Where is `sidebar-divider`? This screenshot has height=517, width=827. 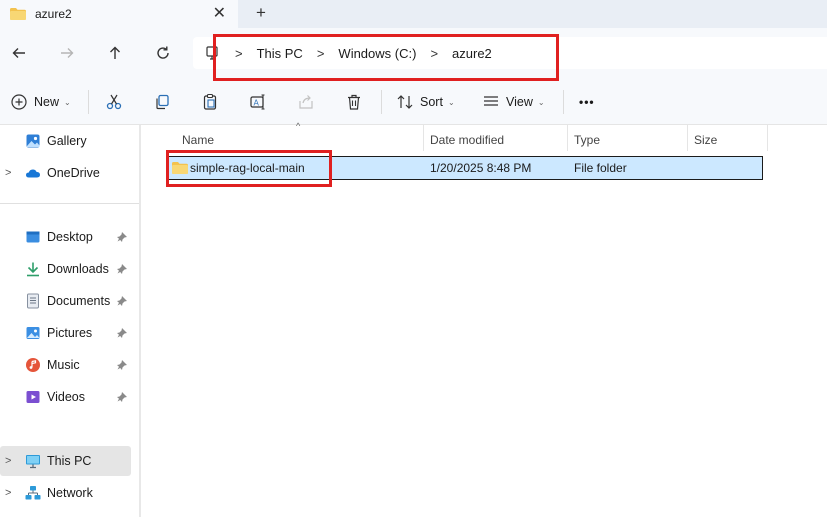 sidebar-divider is located at coordinates (70, 203).